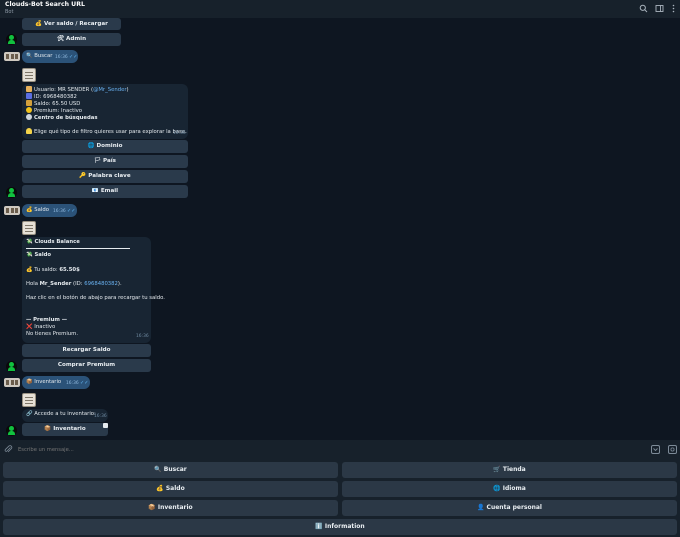 This screenshot has width=680, height=537. I want to click on open-link-icon, so click(105, 425).